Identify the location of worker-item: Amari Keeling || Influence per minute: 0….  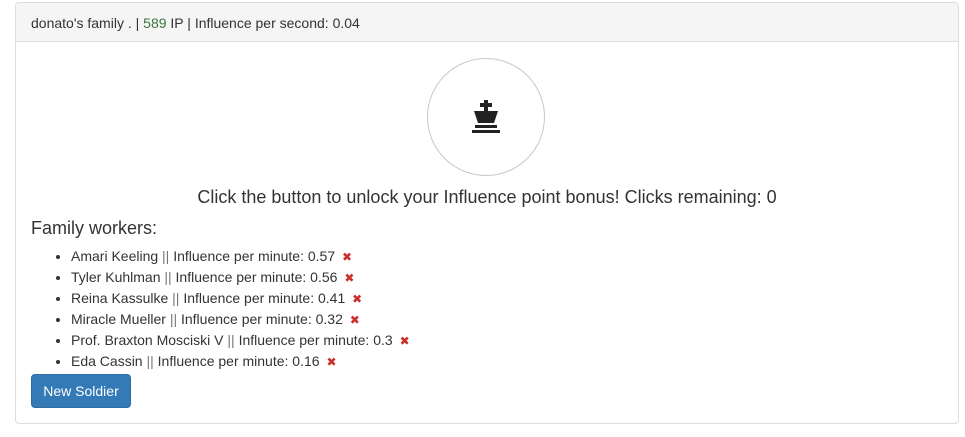
(240, 256).